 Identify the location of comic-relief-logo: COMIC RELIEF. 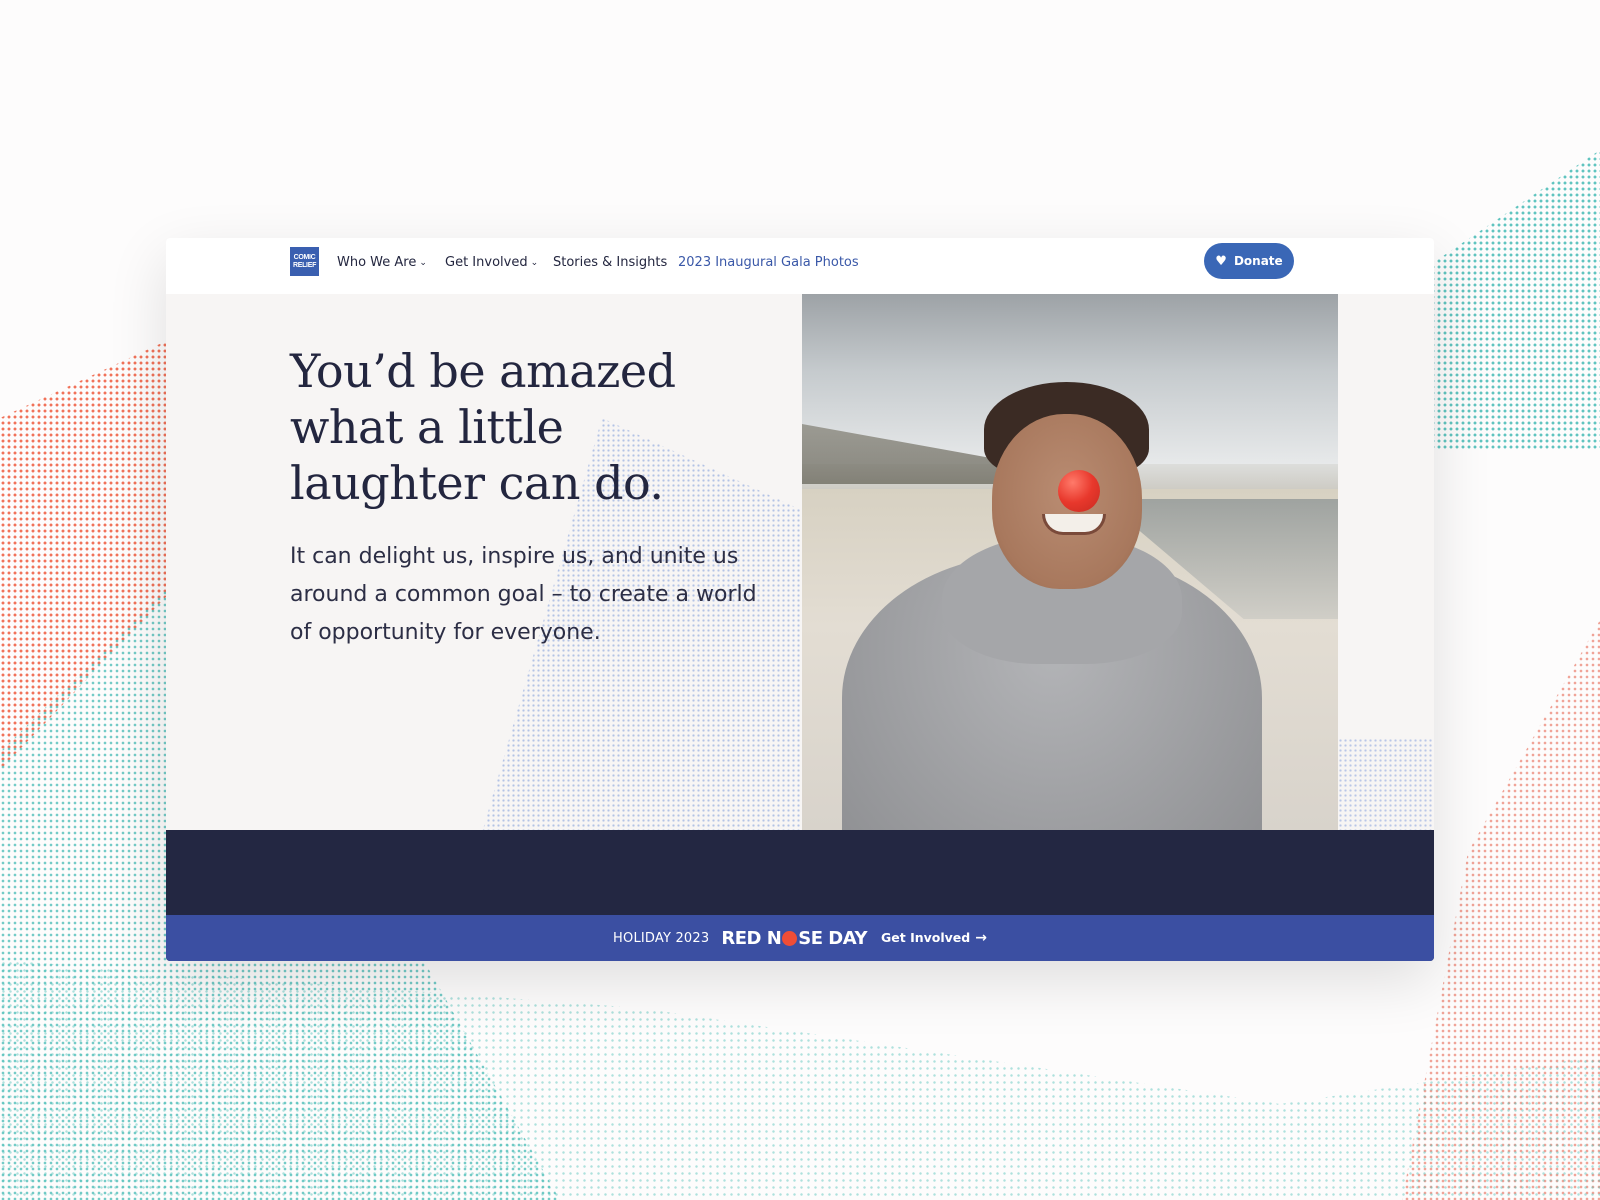
(304, 261).